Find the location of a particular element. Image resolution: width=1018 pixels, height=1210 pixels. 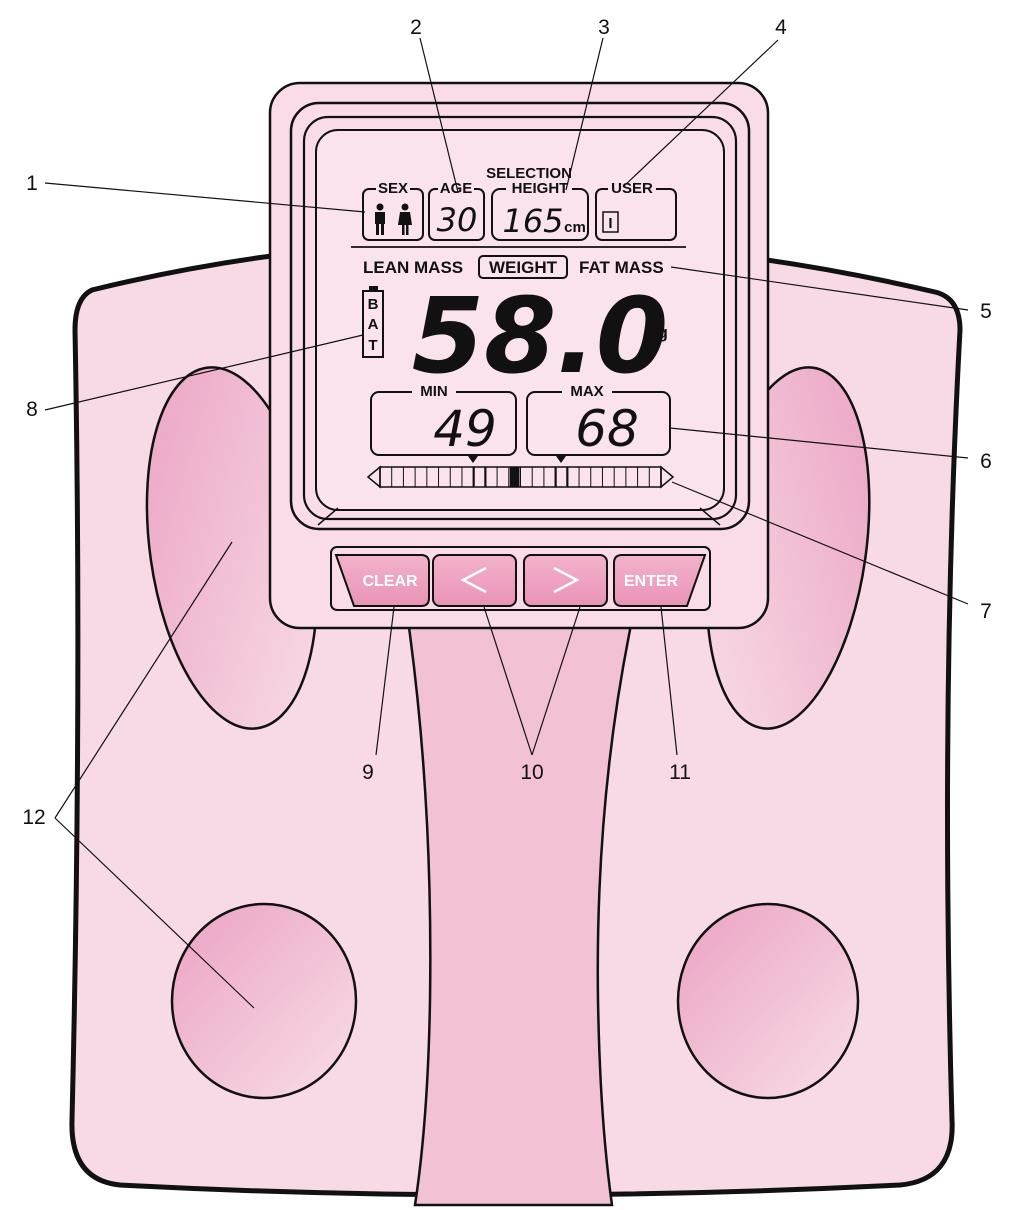

range-bar-current-cell is located at coordinates (514, 477).